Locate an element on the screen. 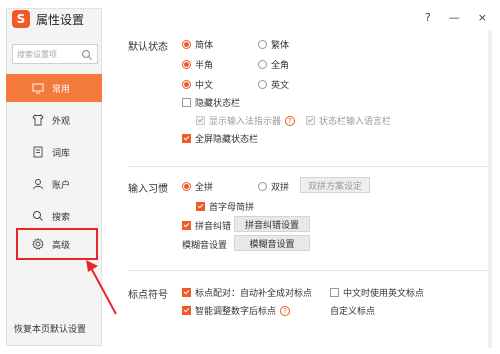 Image resolution: width=500 pixels, height=354 pixels. checkbox-english-punct: 中文时使用英文标点 is located at coordinates (377, 292).